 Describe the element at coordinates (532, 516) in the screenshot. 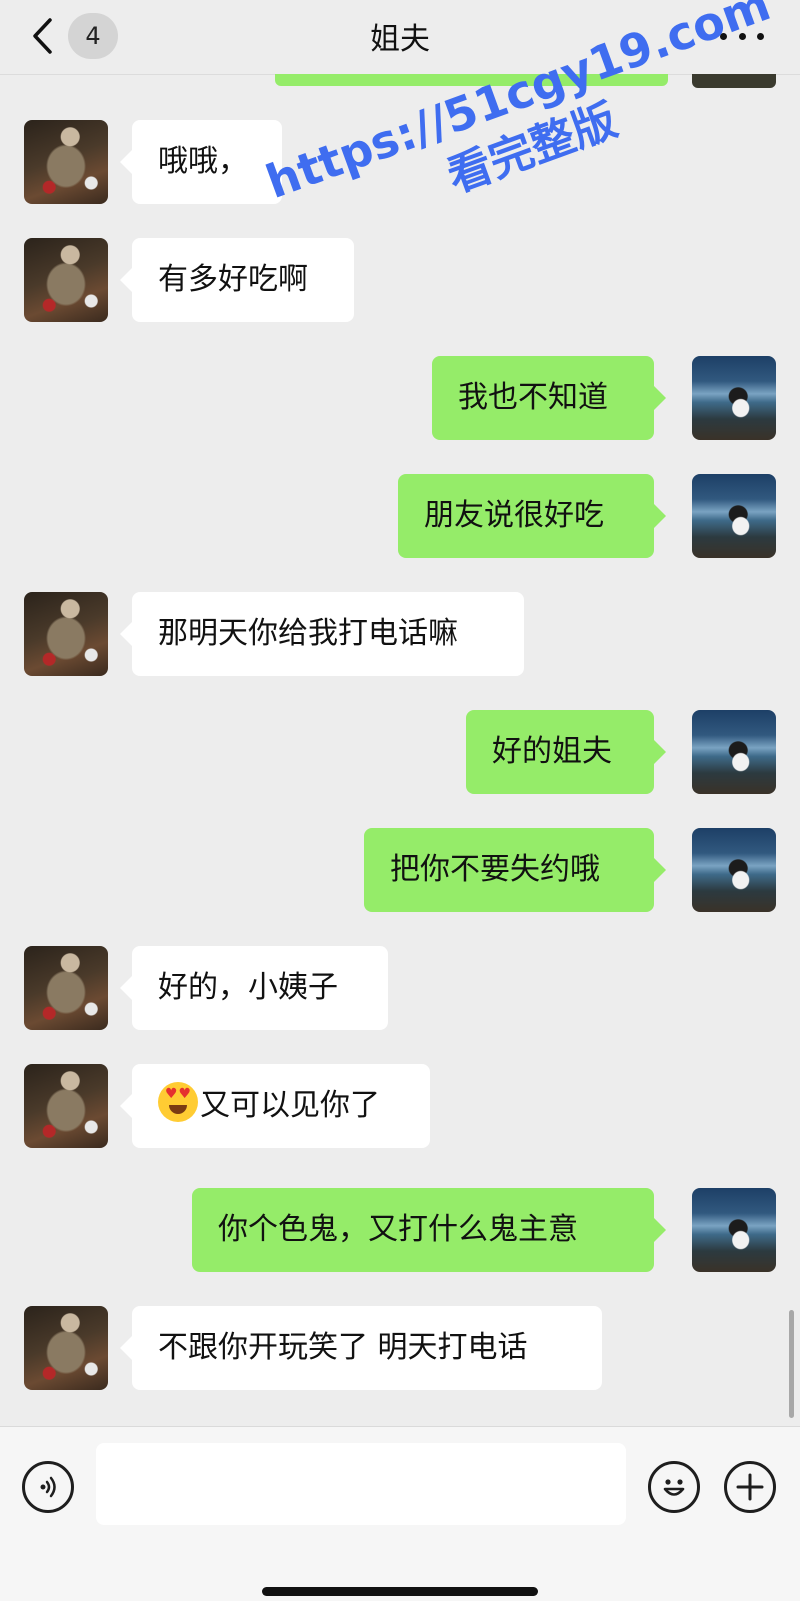

I see `message-bubble: 朋友说很好吃` at that location.